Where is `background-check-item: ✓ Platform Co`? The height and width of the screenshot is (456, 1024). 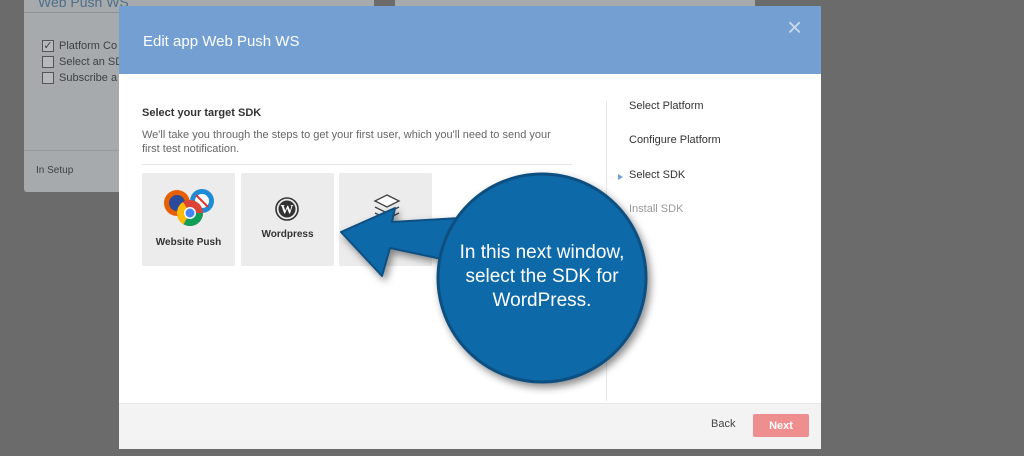 background-check-item: ✓ Platform Co is located at coordinates (79, 46).